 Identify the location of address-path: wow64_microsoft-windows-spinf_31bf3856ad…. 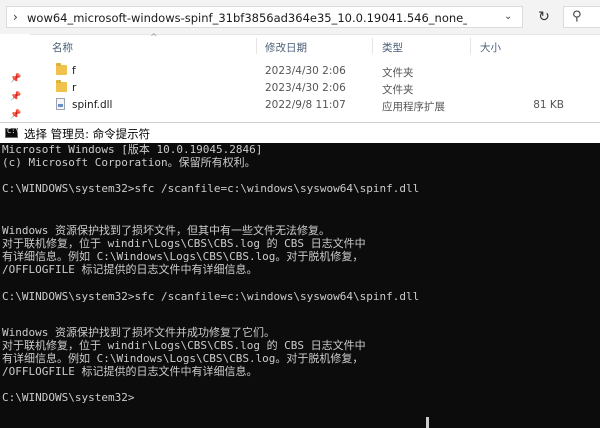
(247, 18).